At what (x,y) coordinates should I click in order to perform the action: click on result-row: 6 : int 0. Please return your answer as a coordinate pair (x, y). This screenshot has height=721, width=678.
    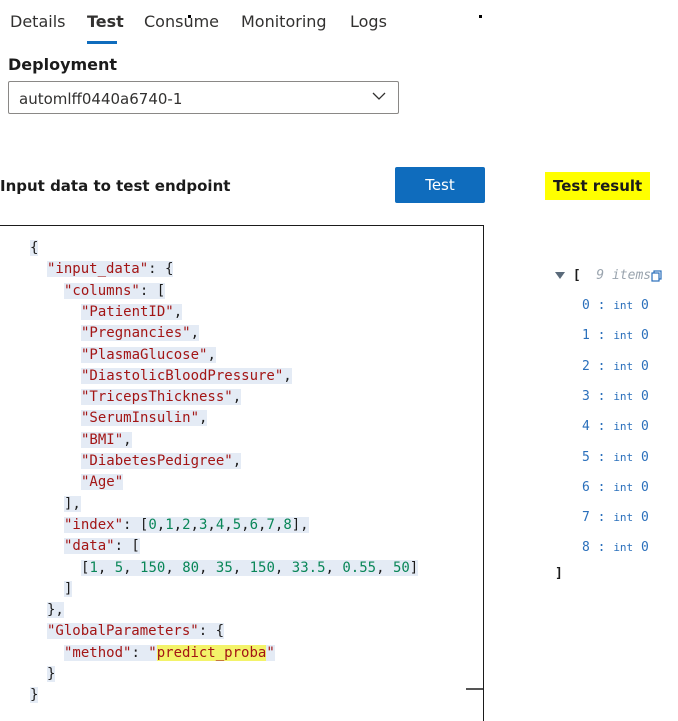
    Looking at the image, I should click on (615, 487).